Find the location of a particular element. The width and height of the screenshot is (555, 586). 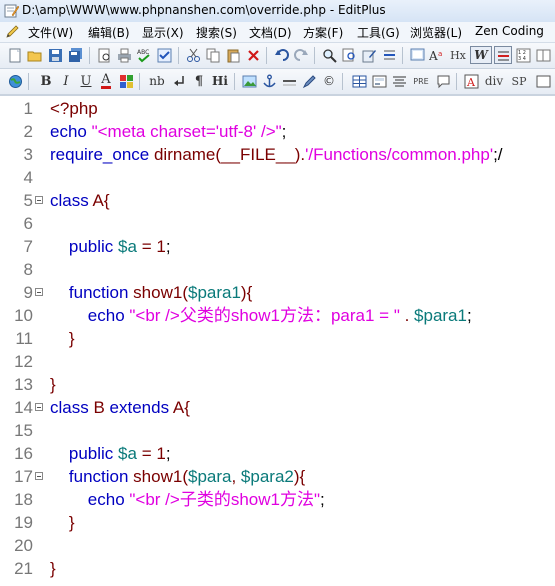

table-icon is located at coordinates (359, 81).